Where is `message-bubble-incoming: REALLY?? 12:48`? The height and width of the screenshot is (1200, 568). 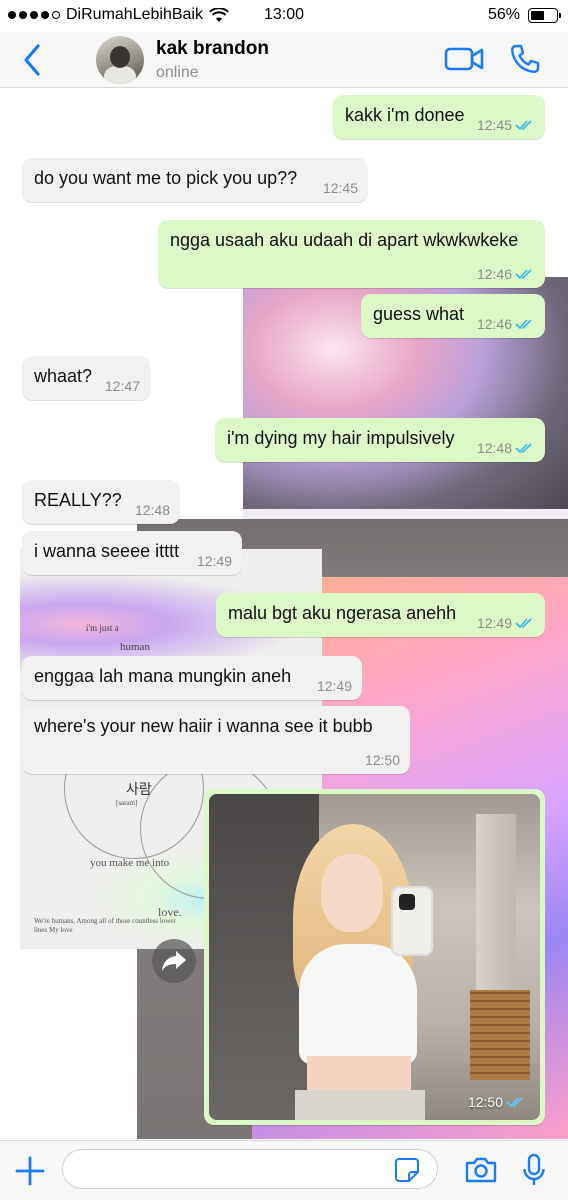
message-bubble-incoming: REALLY?? 12:48 is located at coordinates (101, 502).